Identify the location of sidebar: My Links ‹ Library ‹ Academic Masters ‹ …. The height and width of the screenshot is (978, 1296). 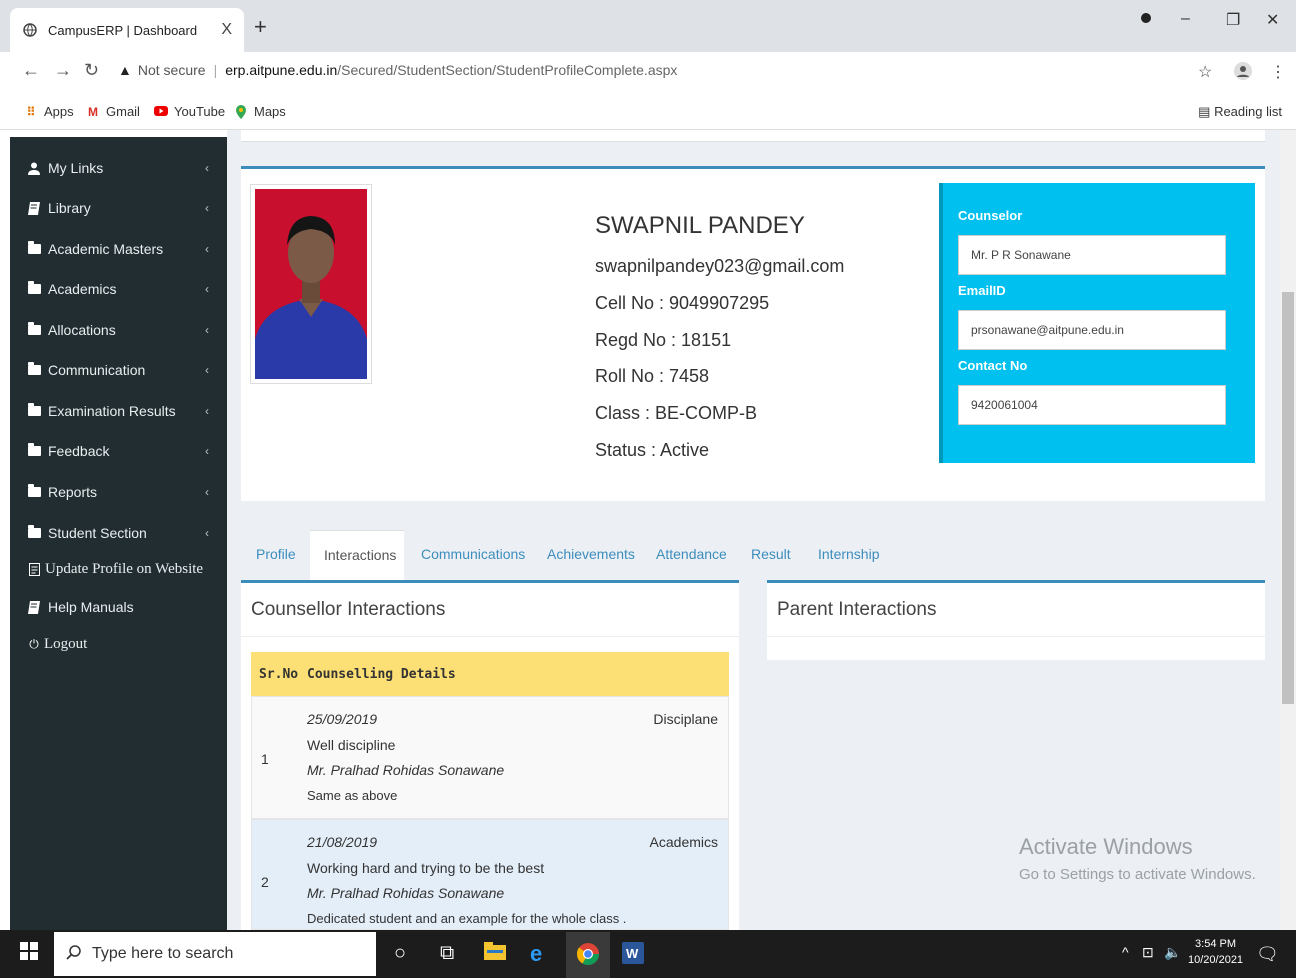
(118, 533).